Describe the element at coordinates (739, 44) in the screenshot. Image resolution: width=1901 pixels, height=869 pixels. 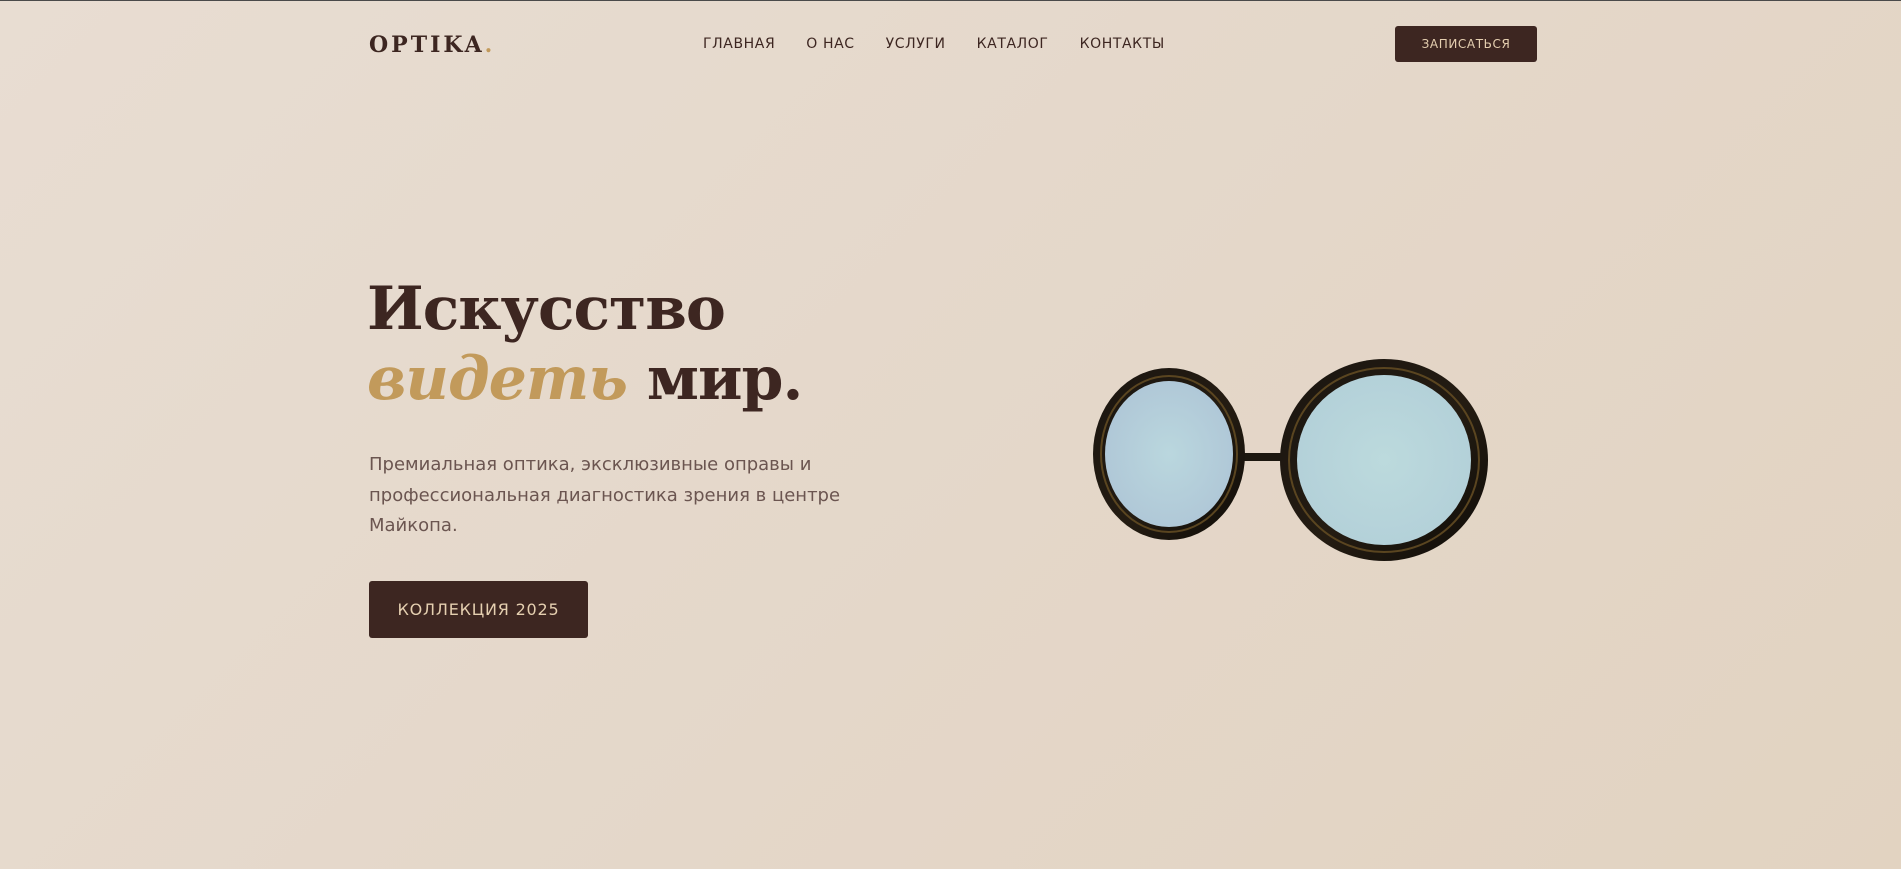
I see `nav-item-home: ГЛАВНАЯ` at that location.